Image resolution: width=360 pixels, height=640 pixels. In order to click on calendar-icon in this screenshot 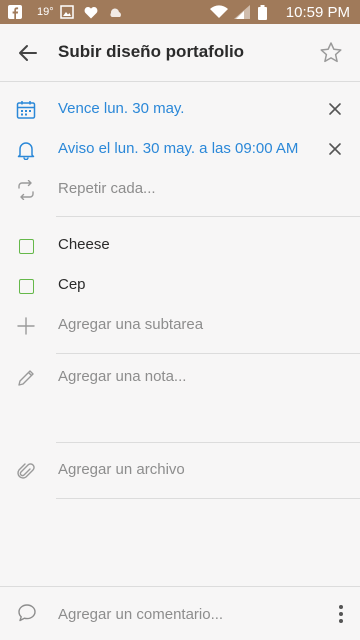, I will do `click(26, 110)`.